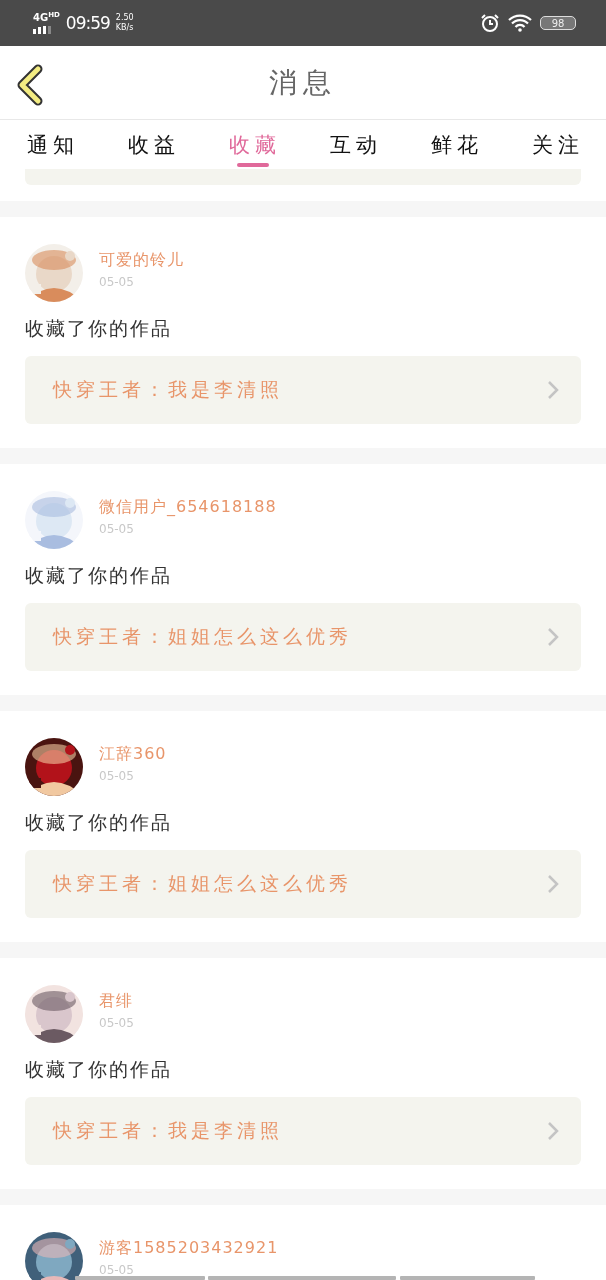  I want to click on tab: 收藏, so click(252, 144).